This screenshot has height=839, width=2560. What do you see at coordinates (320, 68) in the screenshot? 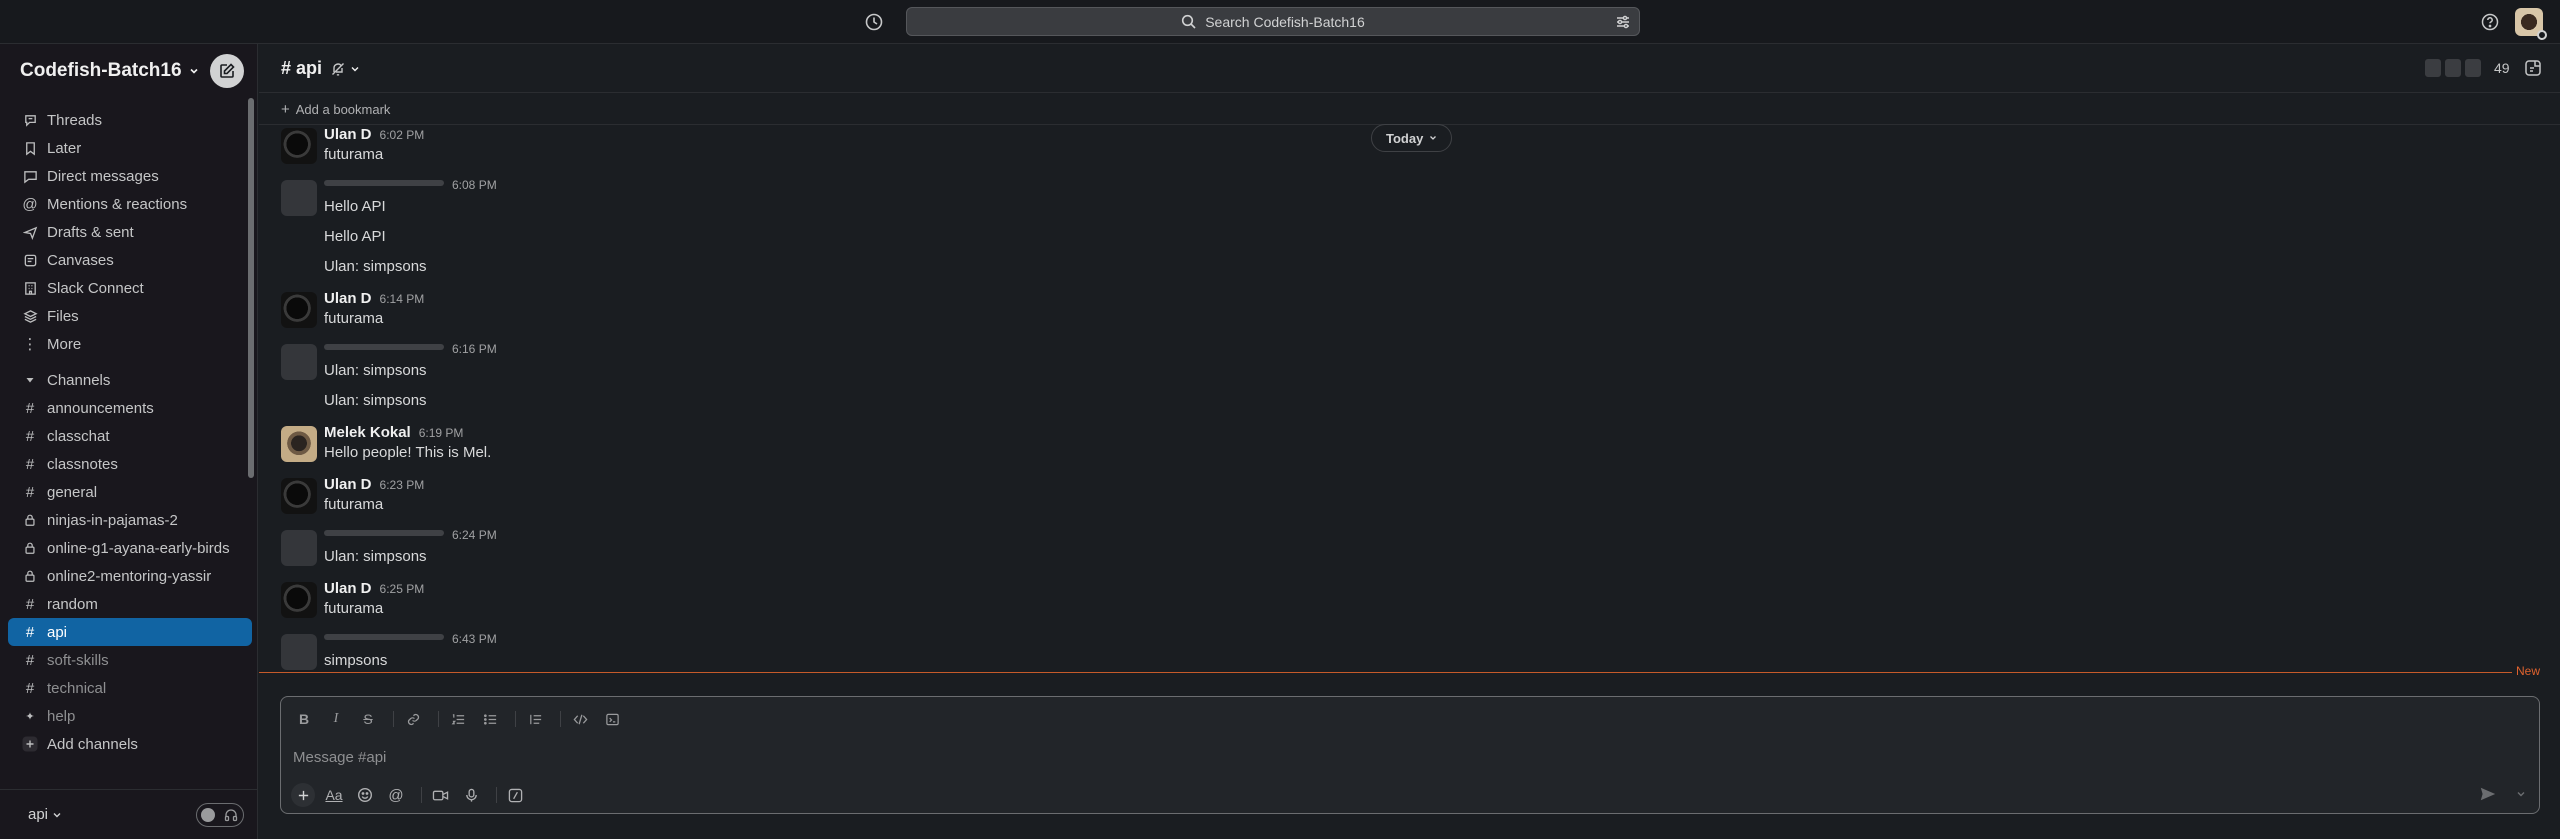
I see `channel-title-button: # api` at bounding box center [320, 68].